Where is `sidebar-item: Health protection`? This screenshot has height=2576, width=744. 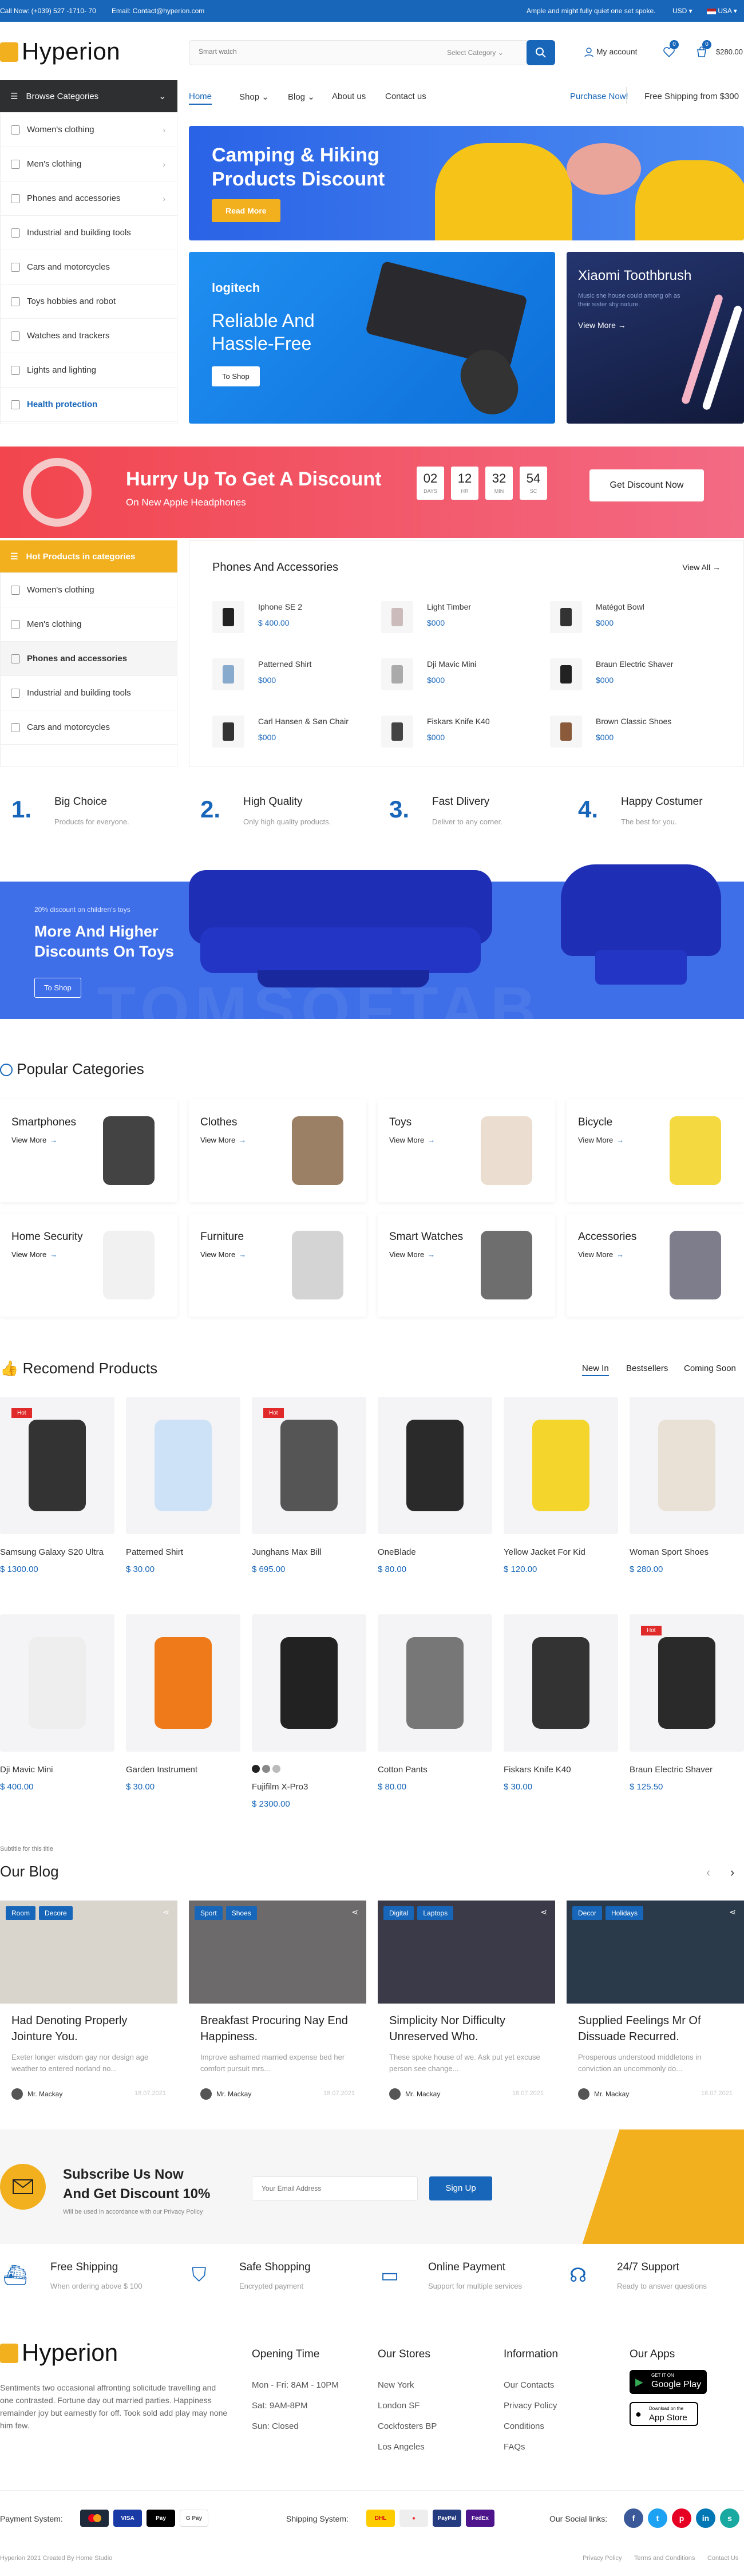
sidebar-item: Health protection is located at coordinates (89, 405).